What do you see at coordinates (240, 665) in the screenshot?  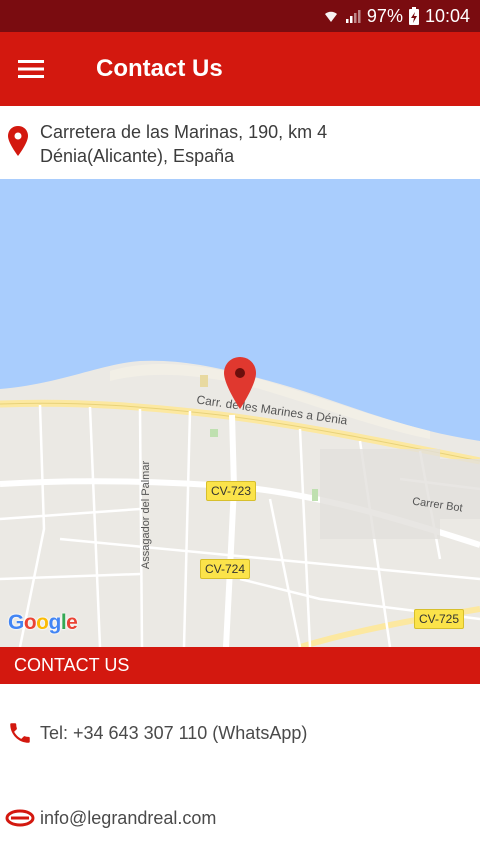 I see `contact-section-header: CONTACT US` at bounding box center [240, 665].